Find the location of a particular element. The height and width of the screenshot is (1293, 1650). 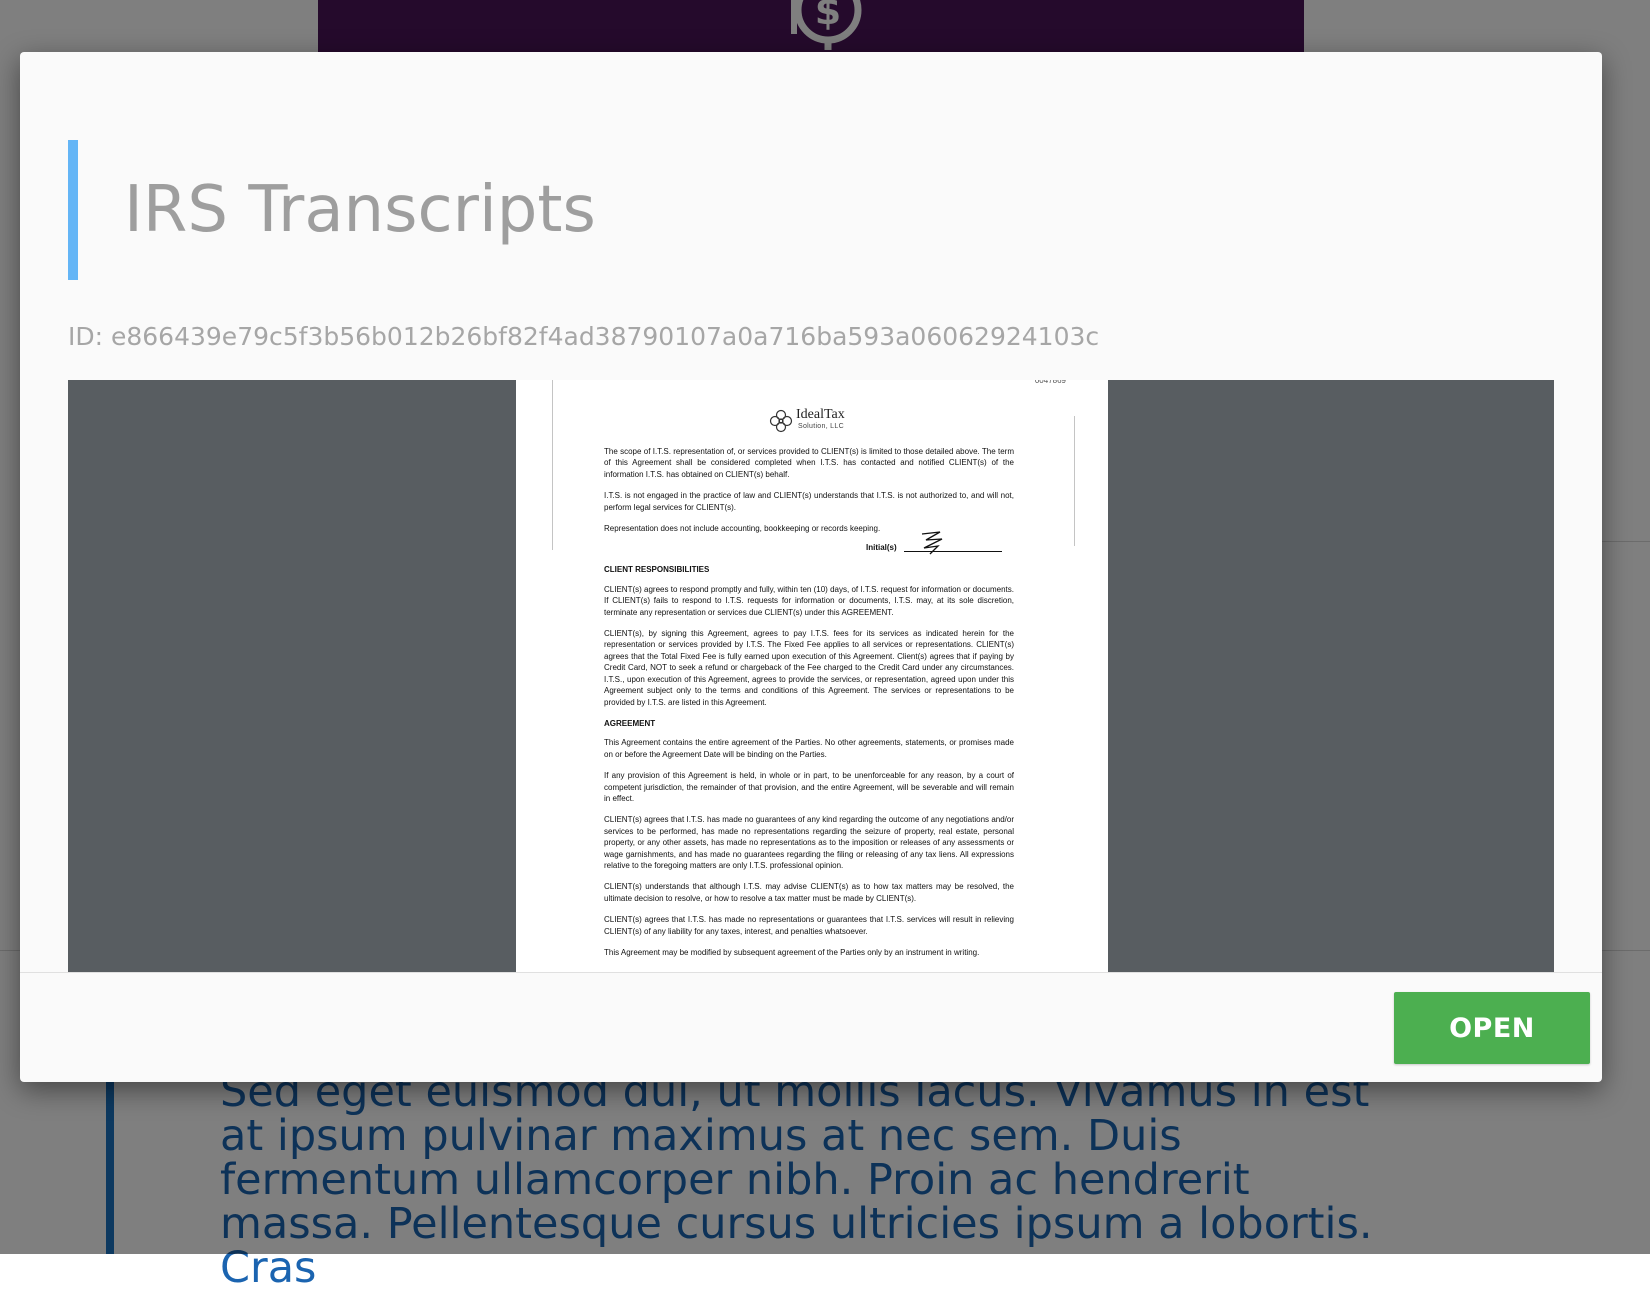

signature-icon is located at coordinates (932, 543).